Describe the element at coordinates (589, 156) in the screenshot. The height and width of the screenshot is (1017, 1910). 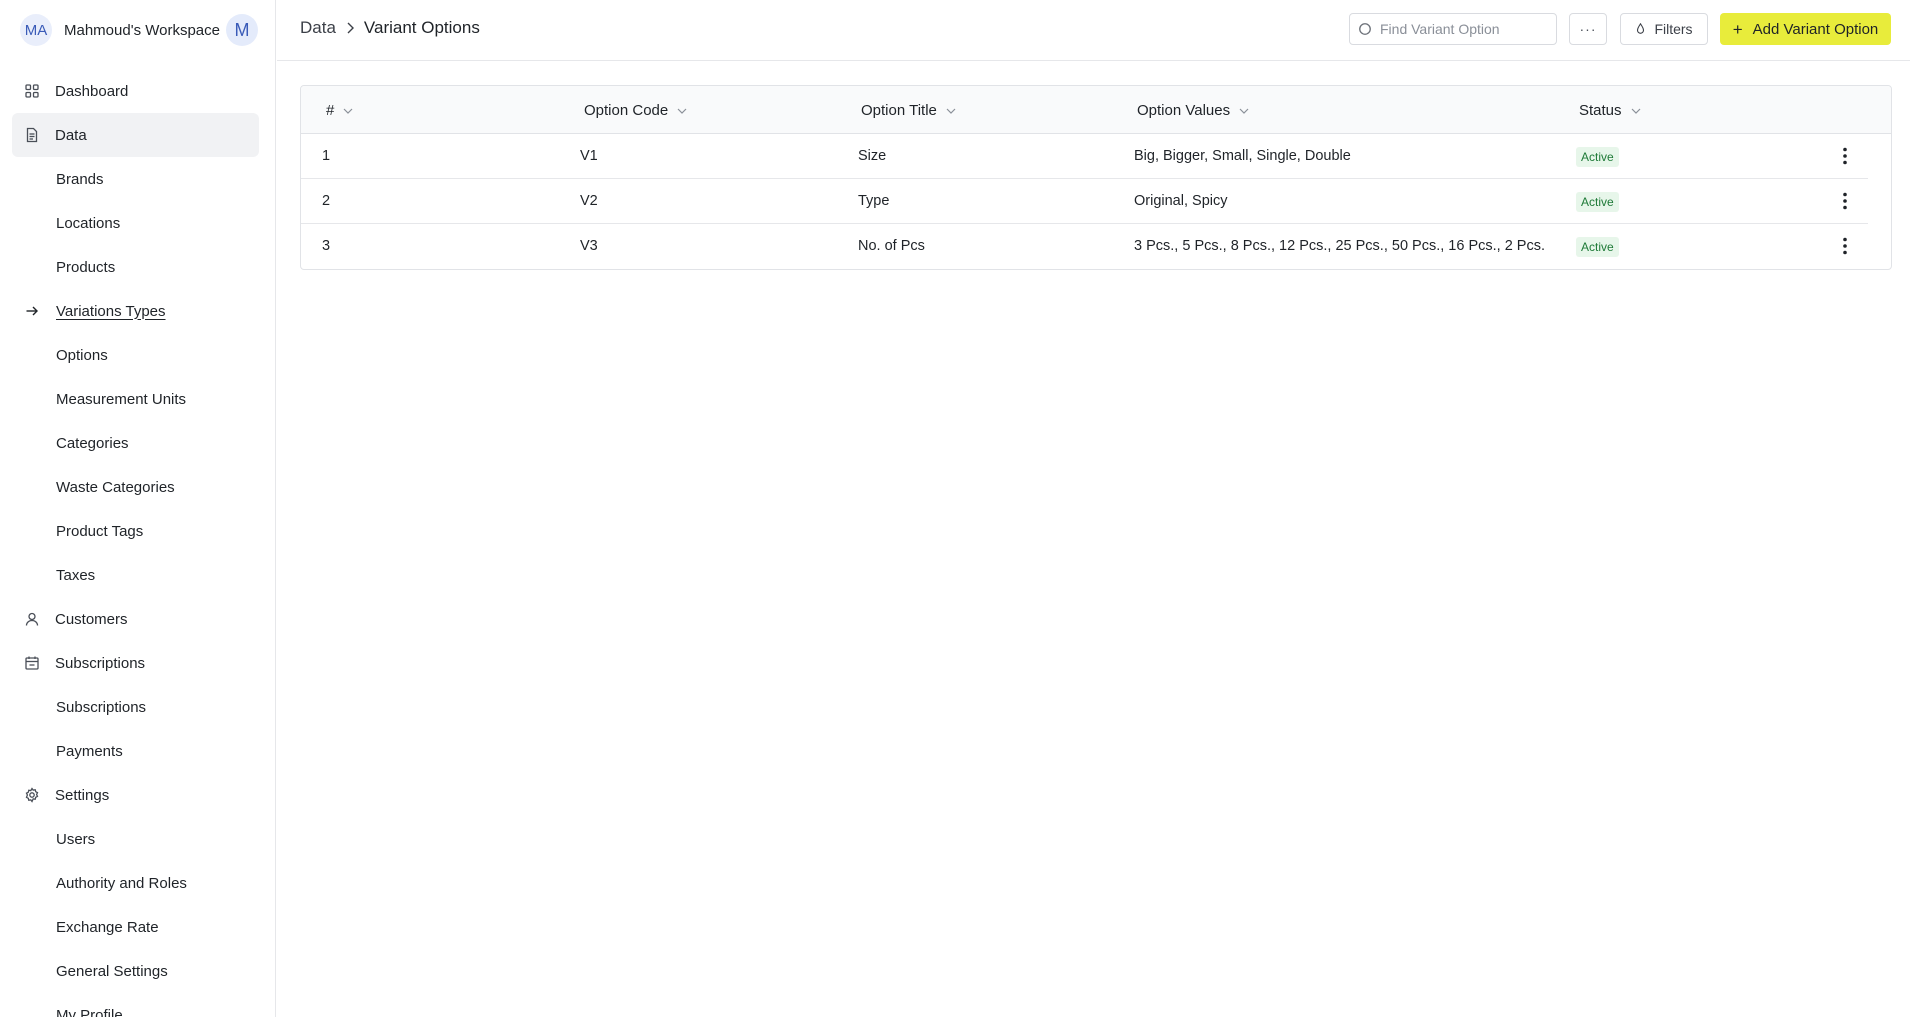
I see `cell-option-code: V1` at that location.